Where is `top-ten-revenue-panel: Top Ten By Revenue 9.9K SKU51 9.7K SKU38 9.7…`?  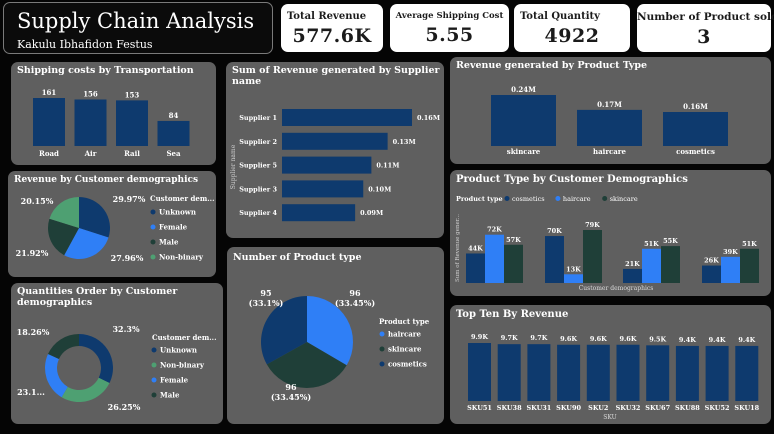
top-ten-revenue-panel: Top Ten By Revenue 9.9K SKU51 9.7K SKU38 9.7… is located at coordinates (610, 364).